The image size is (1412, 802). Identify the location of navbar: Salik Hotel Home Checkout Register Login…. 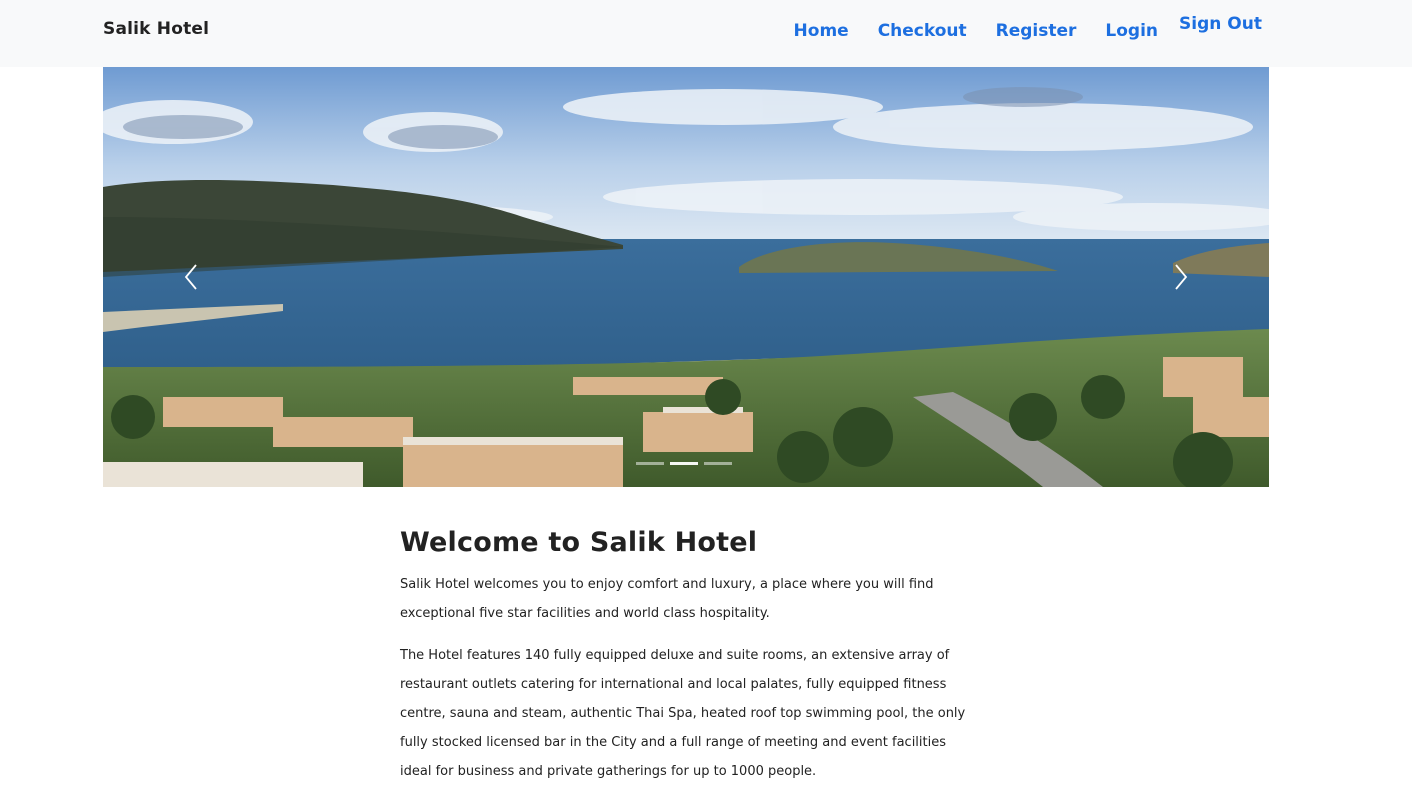
(706, 33).